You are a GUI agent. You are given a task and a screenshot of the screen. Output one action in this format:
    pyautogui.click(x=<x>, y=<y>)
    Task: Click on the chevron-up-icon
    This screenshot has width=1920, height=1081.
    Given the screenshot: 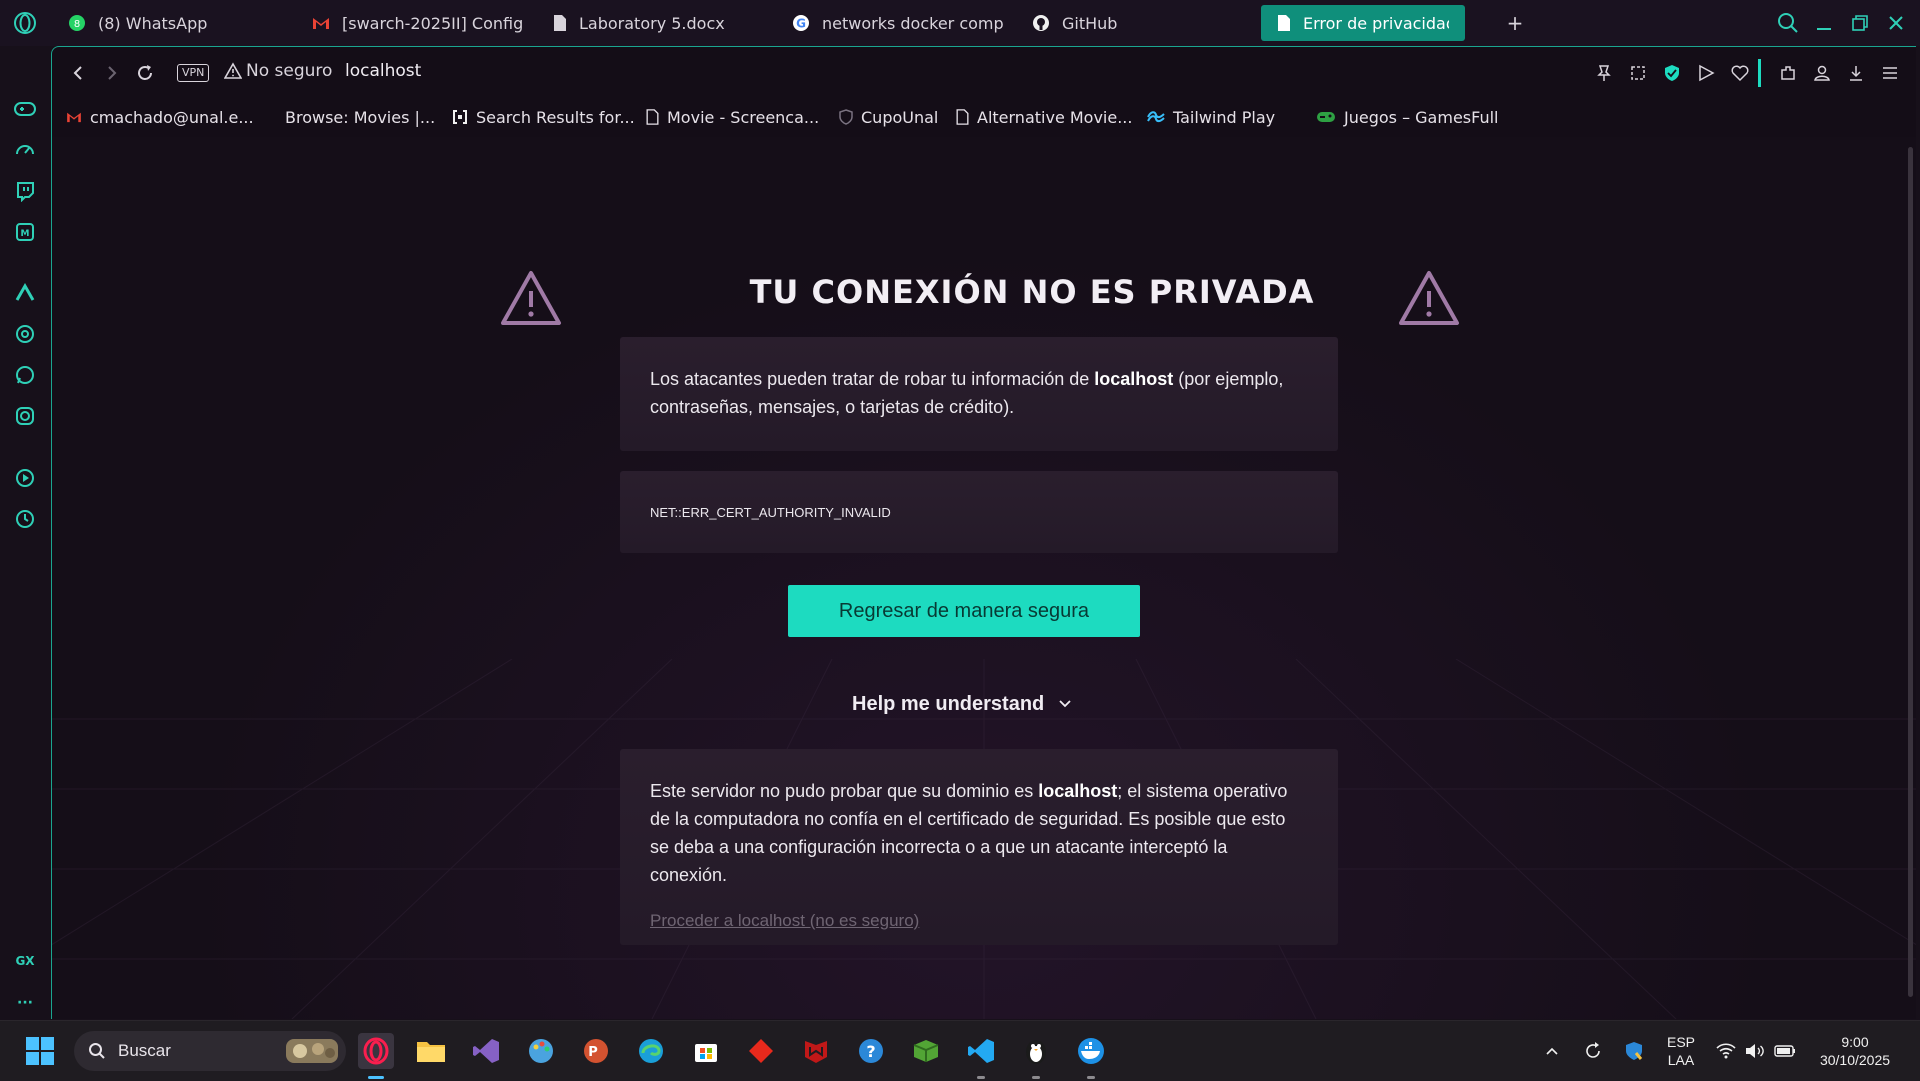 What is the action you would take?
    pyautogui.click(x=1552, y=1051)
    